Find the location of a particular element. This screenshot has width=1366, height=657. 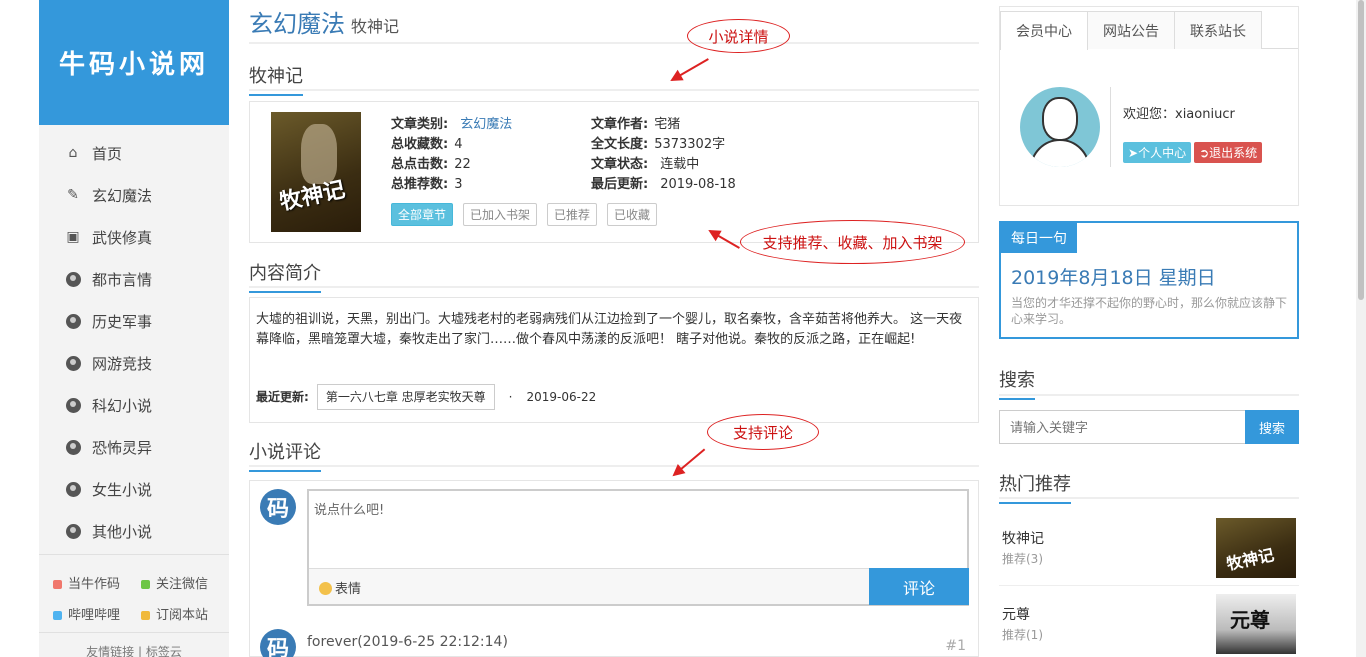

category-link: 玄幻魔法 is located at coordinates (486, 124).